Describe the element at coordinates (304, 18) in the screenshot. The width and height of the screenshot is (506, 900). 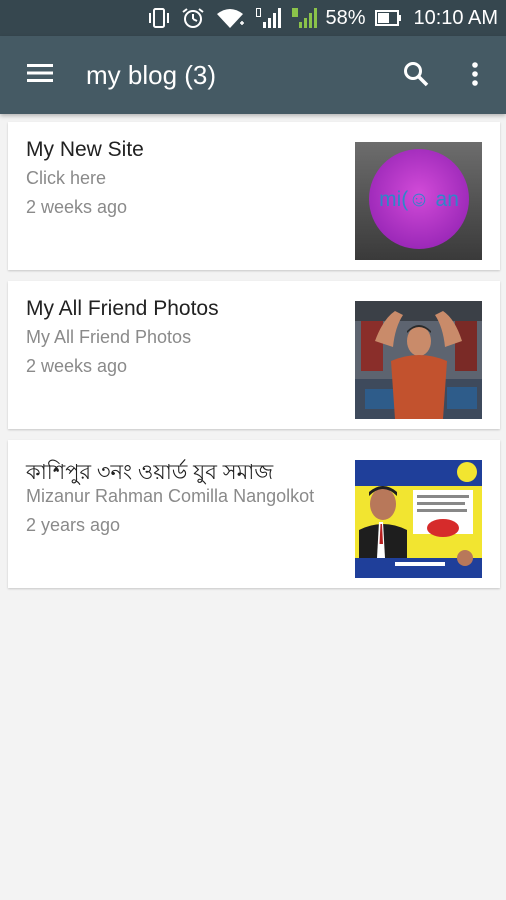
I see `signal-2-icon` at that location.